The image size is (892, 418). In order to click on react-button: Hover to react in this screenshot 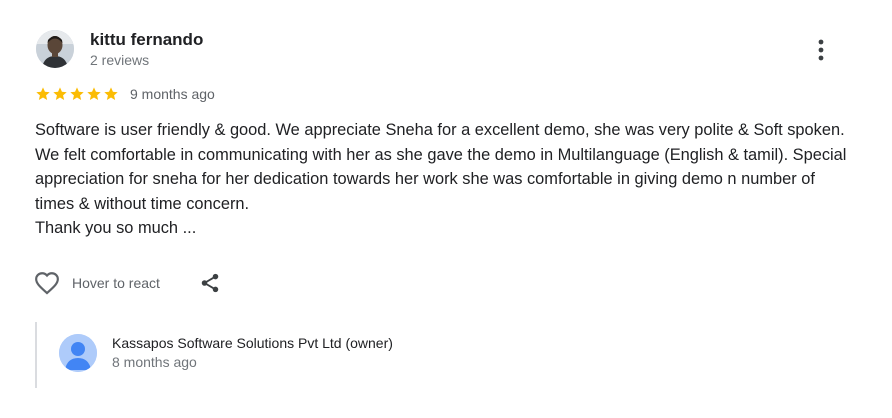, I will do `click(97, 283)`.